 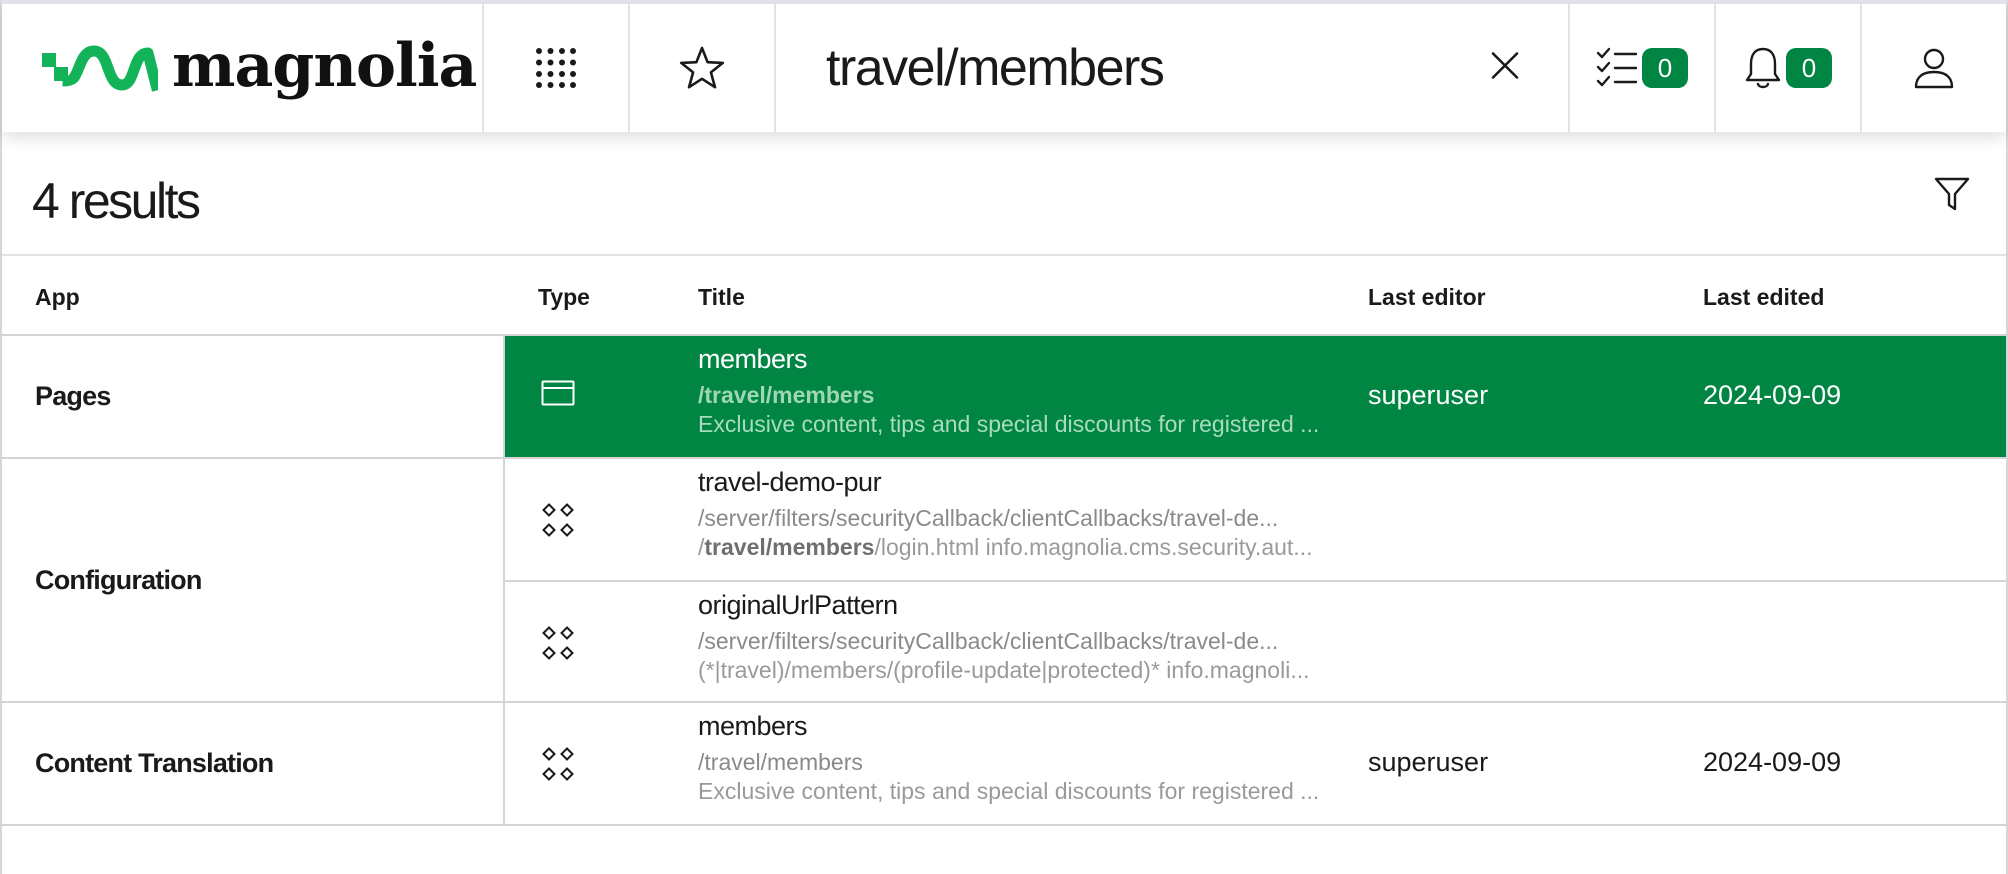 What do you see at coordinates (564, 297) in the screenshot?
I see `column-header-type: Type` at bounding box center [564, 297].